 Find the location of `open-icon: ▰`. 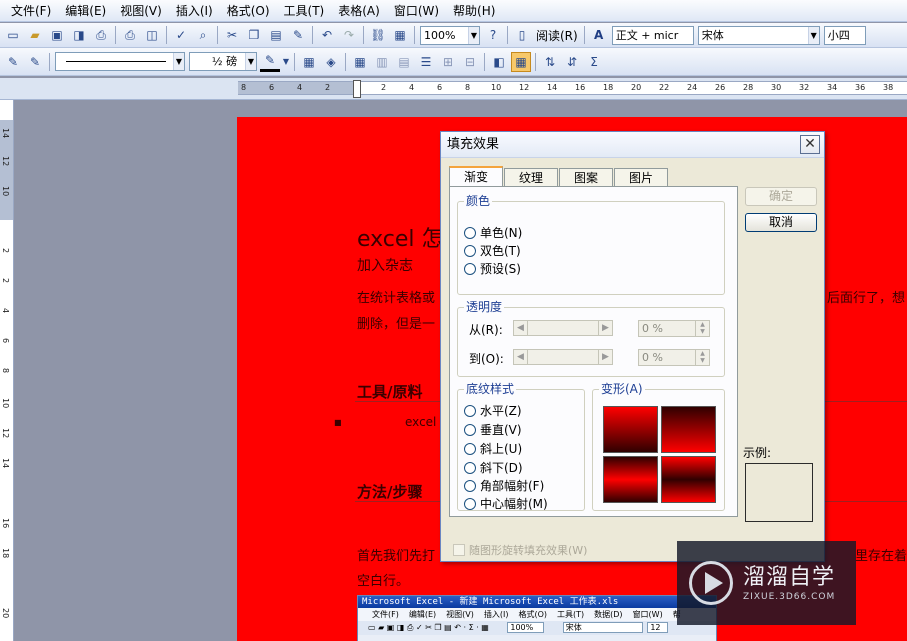

open-icon: ▰ is located at coordinates (35, 35).